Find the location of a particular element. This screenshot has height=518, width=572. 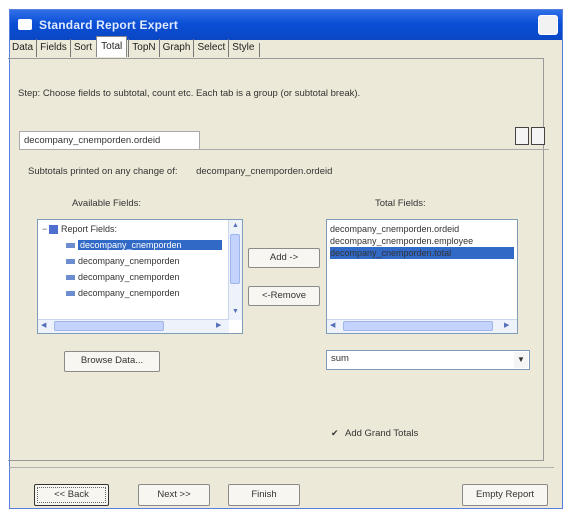

summary-type-value: sum is located at coordinates (340, 358).